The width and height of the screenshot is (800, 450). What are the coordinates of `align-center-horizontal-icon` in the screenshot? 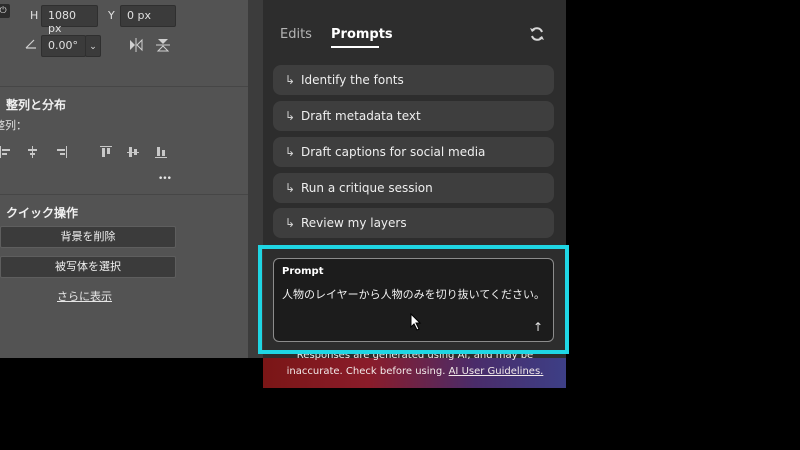 It's located at (33, 152).